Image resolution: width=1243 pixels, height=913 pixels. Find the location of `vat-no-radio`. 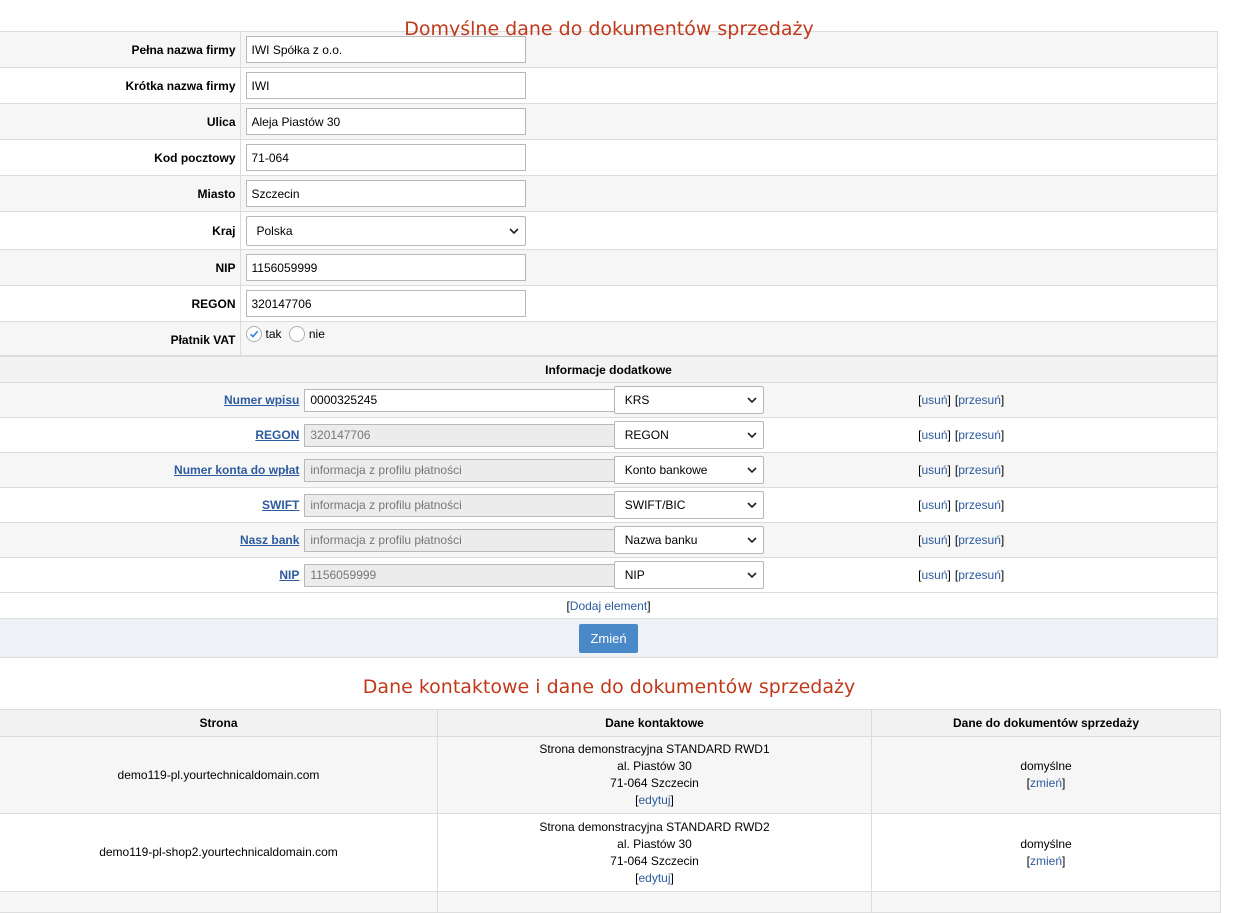

vat-no-radio is located at coordinates (296, 334).